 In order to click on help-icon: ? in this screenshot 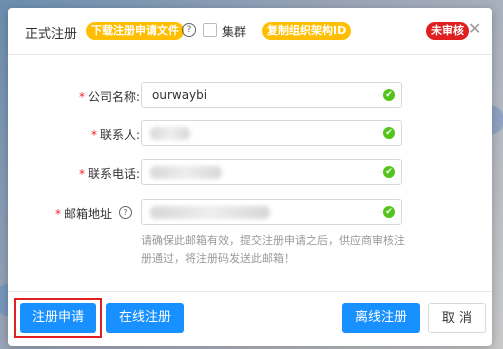, I will do `click(189, 30)`.